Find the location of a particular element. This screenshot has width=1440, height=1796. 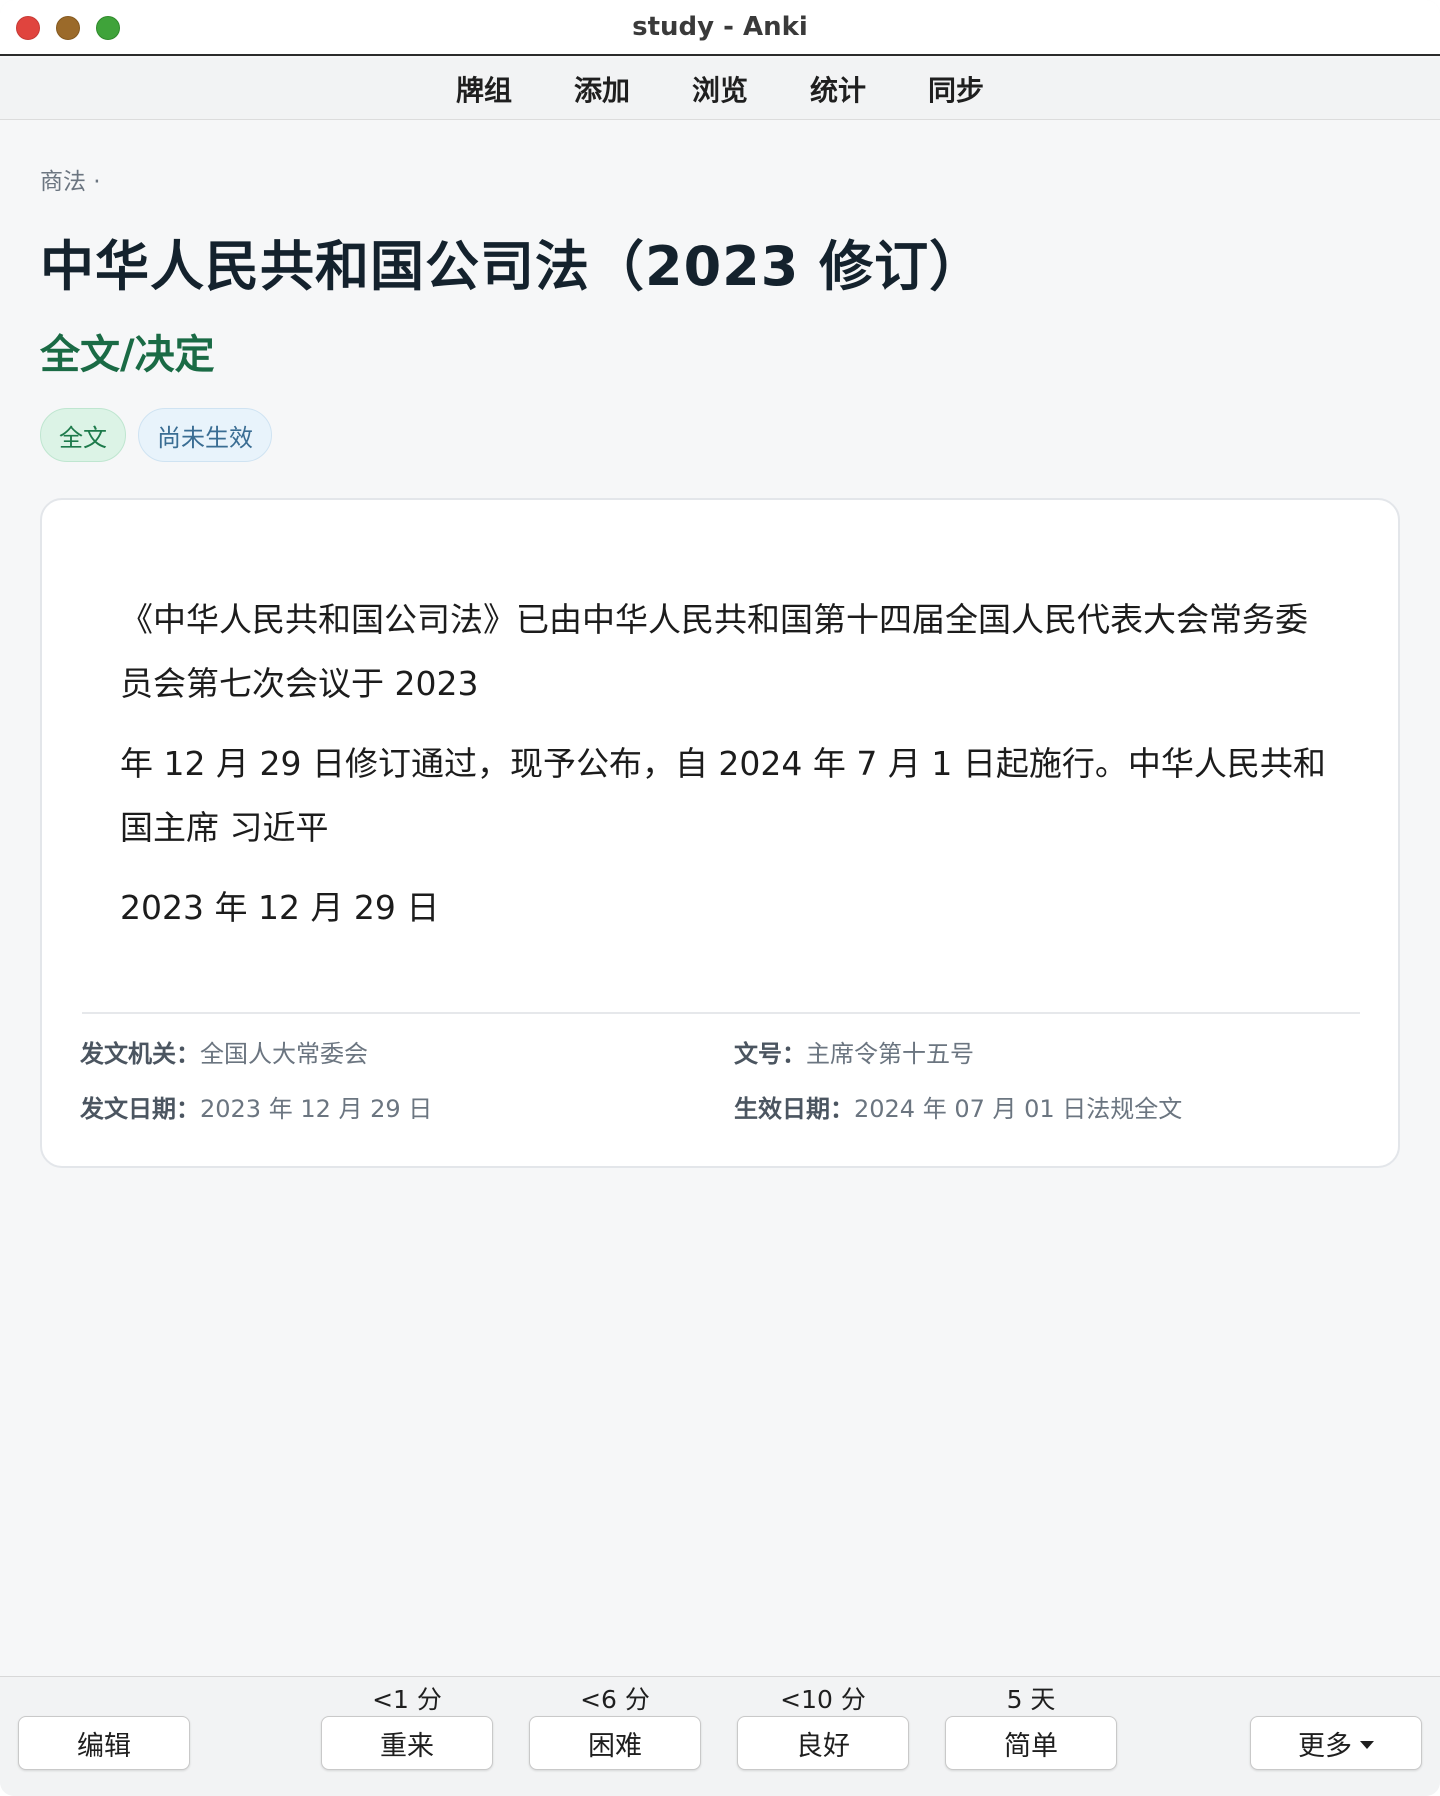

meta-doc-no-label: 文号： is located at coordinates (770, 1054).